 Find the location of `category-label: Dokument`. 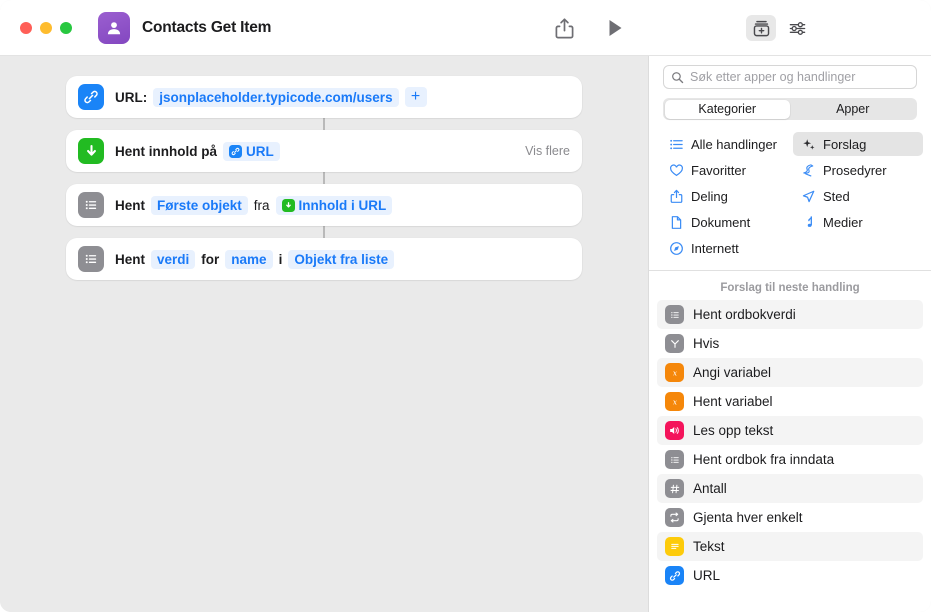

category-label: Dokument is located at coordinates (721, 222).